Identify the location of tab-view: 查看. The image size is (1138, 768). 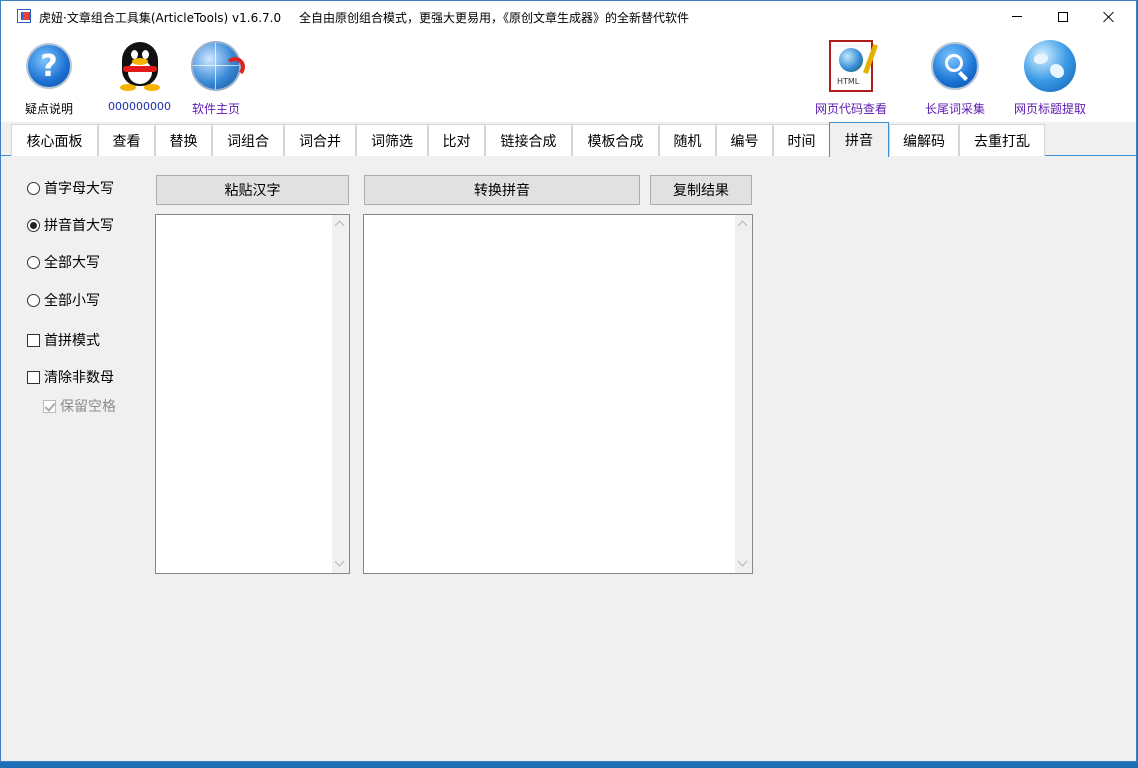
(126, 140).